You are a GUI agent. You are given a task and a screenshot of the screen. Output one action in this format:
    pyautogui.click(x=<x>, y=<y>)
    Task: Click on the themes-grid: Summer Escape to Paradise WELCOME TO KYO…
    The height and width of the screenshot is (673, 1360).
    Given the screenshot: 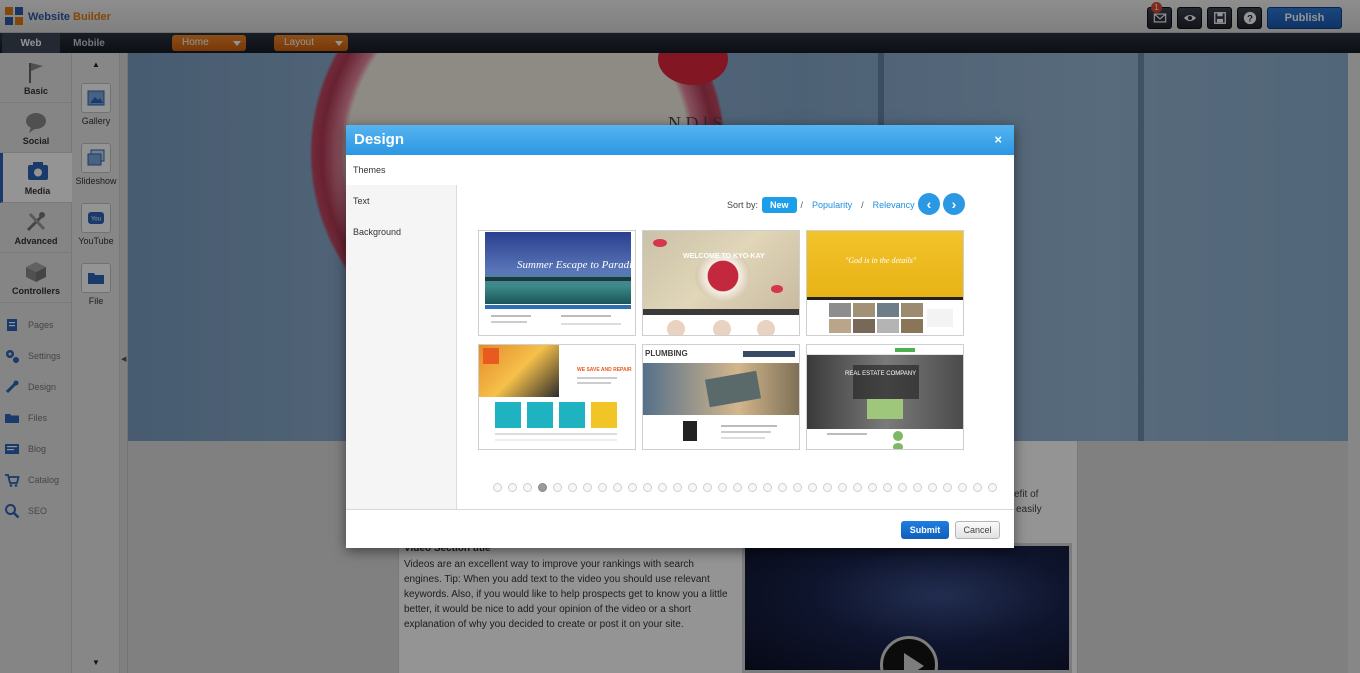 What is the action you would take?
    pyautogui.click(x=723, y=341)
    